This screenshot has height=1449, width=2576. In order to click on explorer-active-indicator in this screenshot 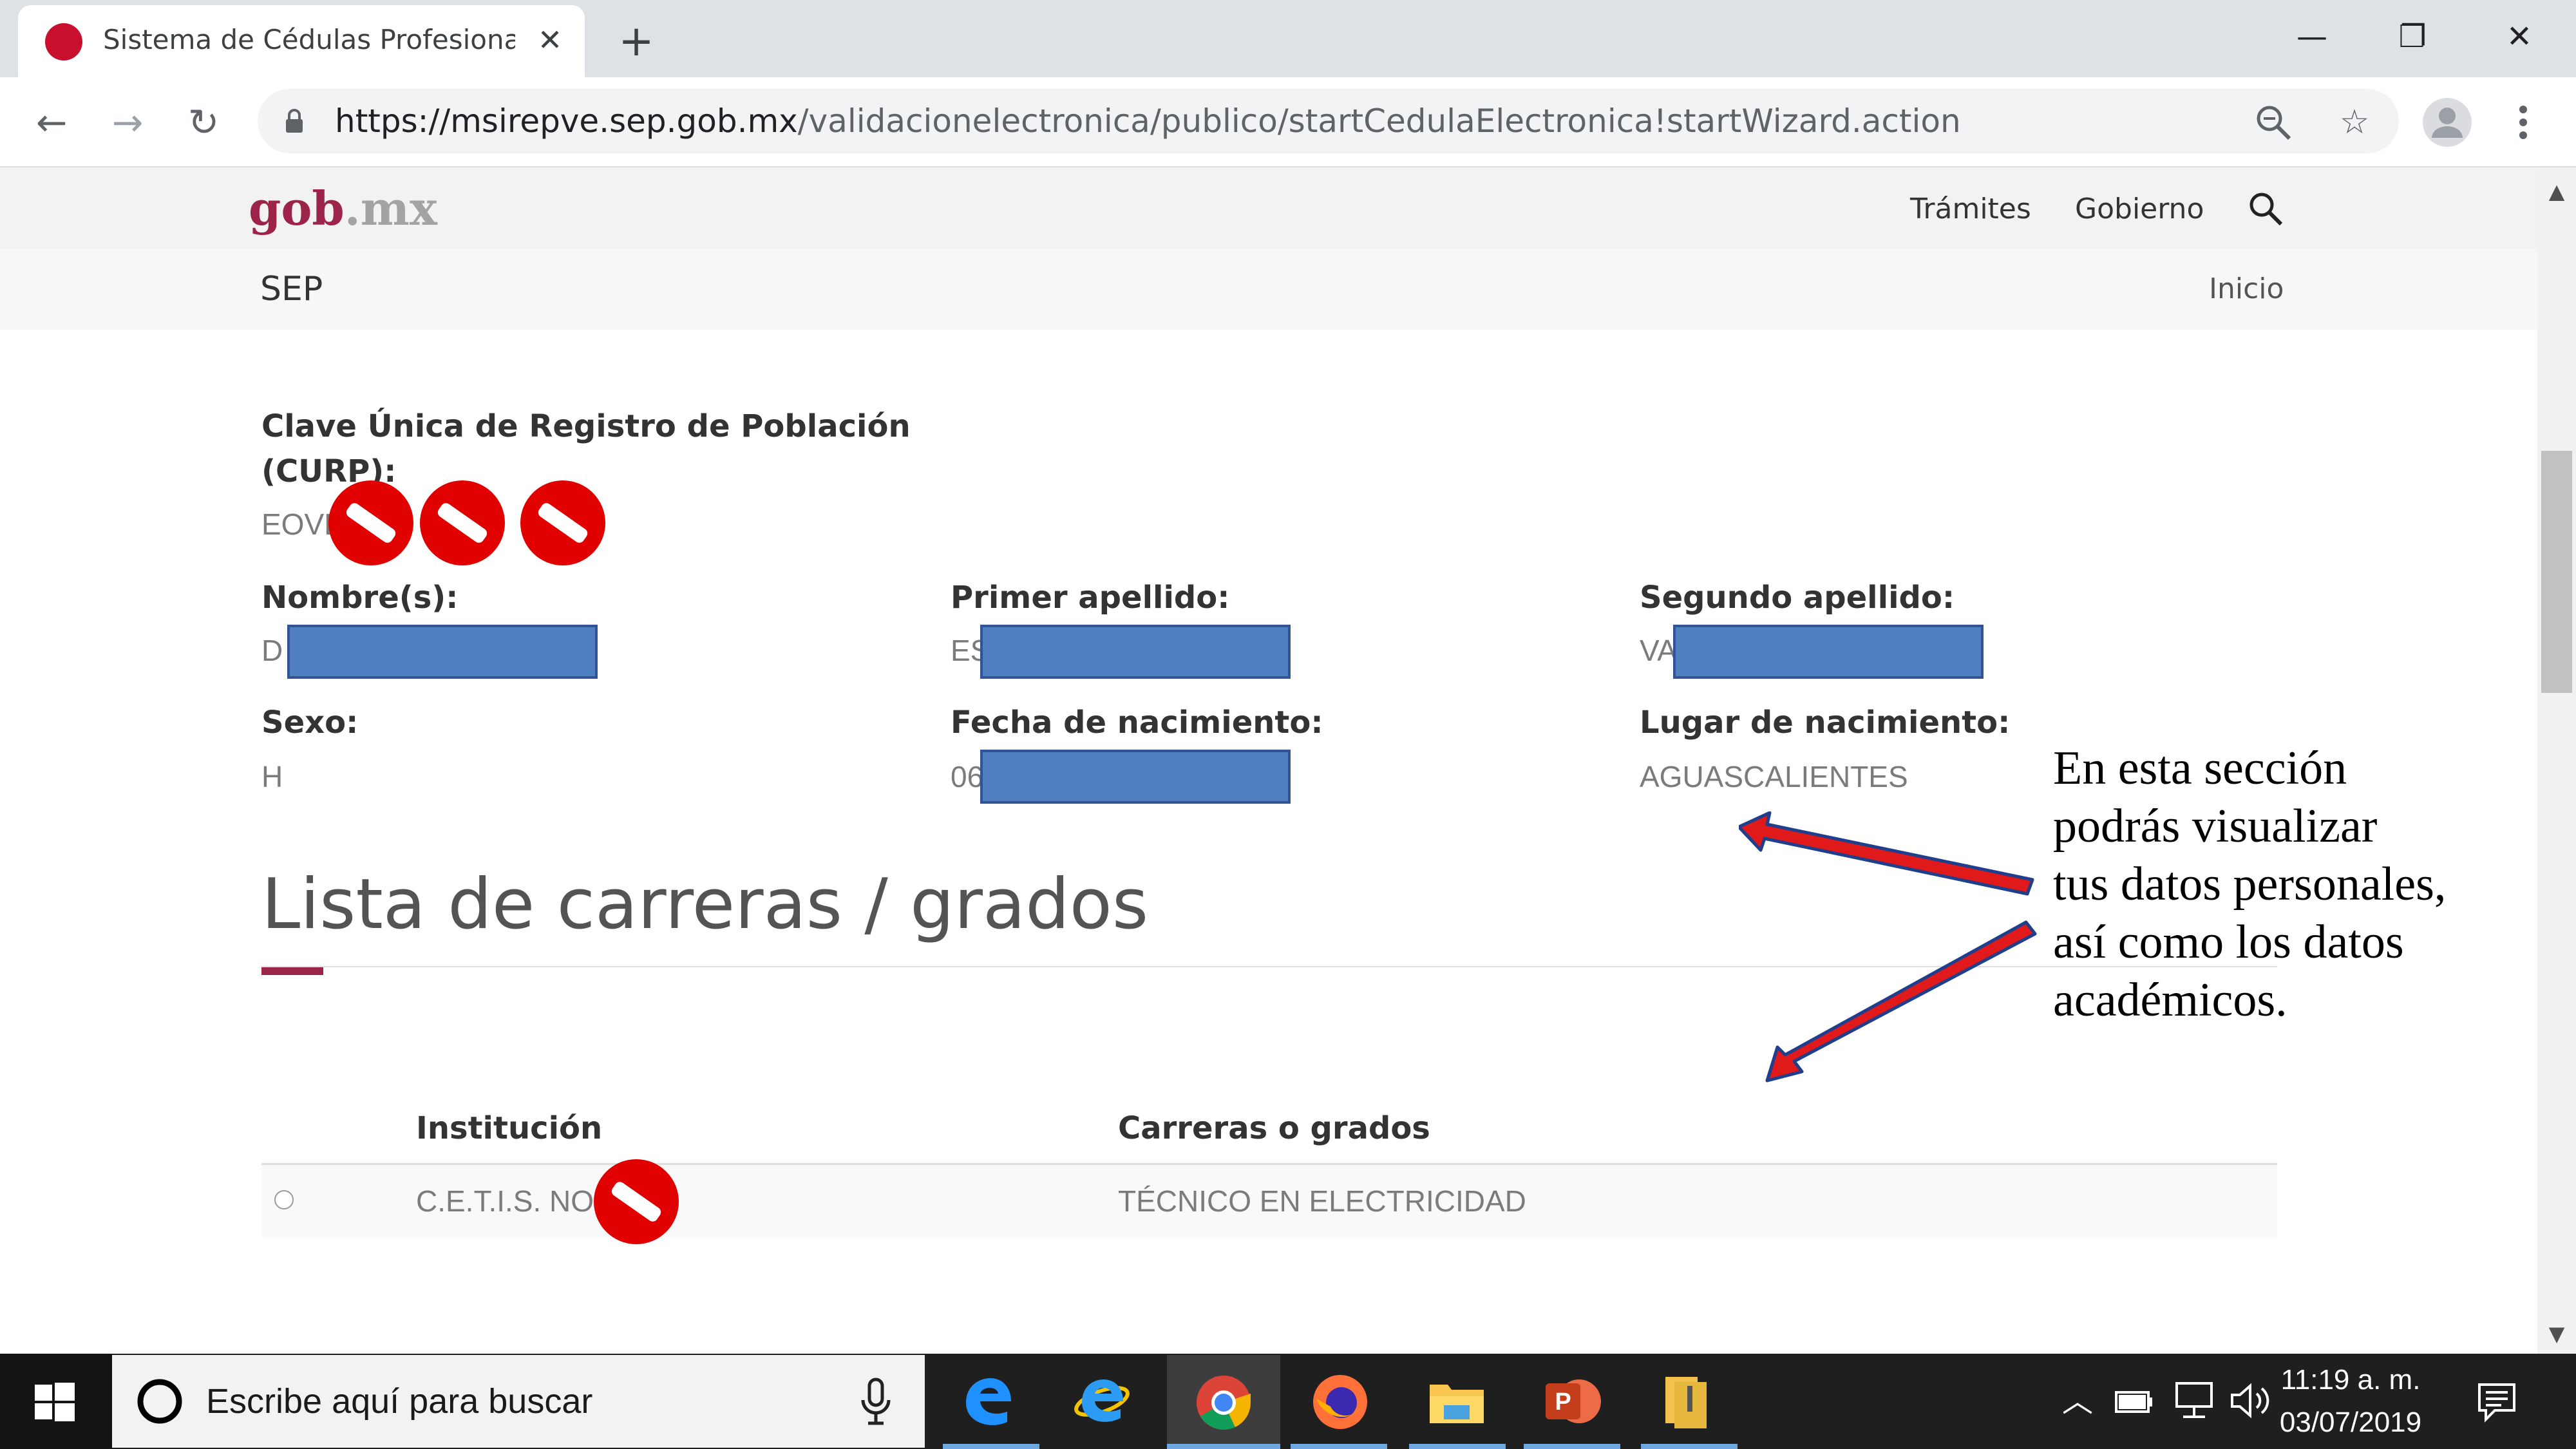, I will do `click(1457, 1446)`.